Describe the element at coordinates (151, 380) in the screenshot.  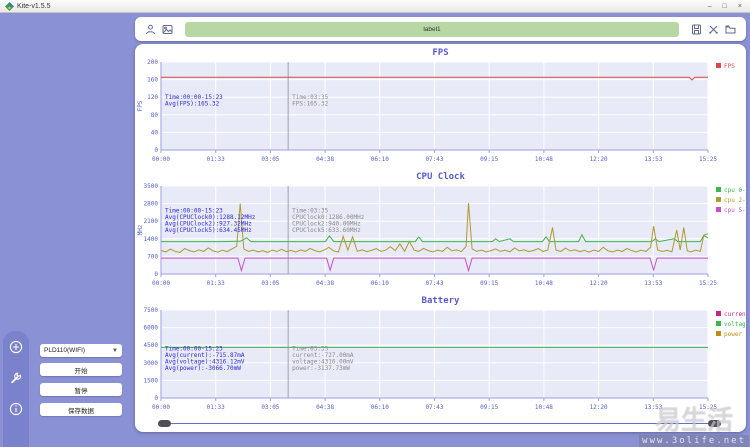
I see `svg-text: 1500` at that location.